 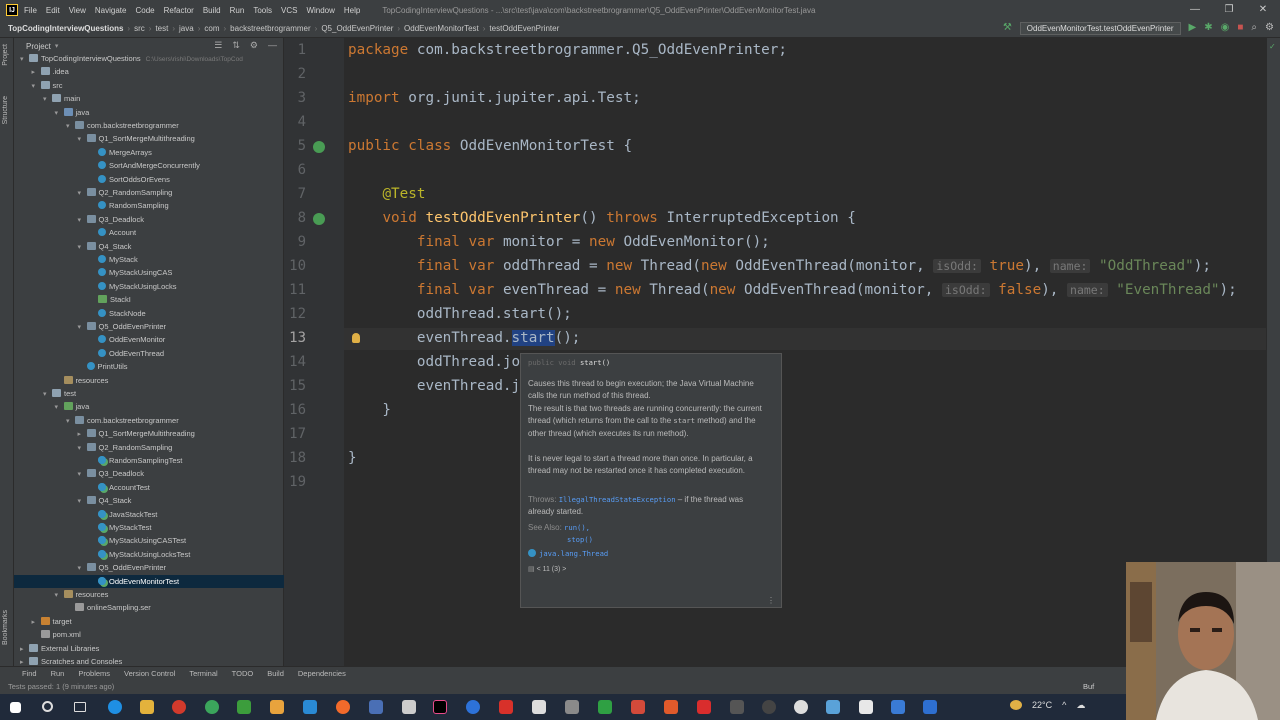 What do you see at coordinates (149, 673) in the screenshot?
I see `tab-version-control: Version Control` at bounding box center [149, 673].